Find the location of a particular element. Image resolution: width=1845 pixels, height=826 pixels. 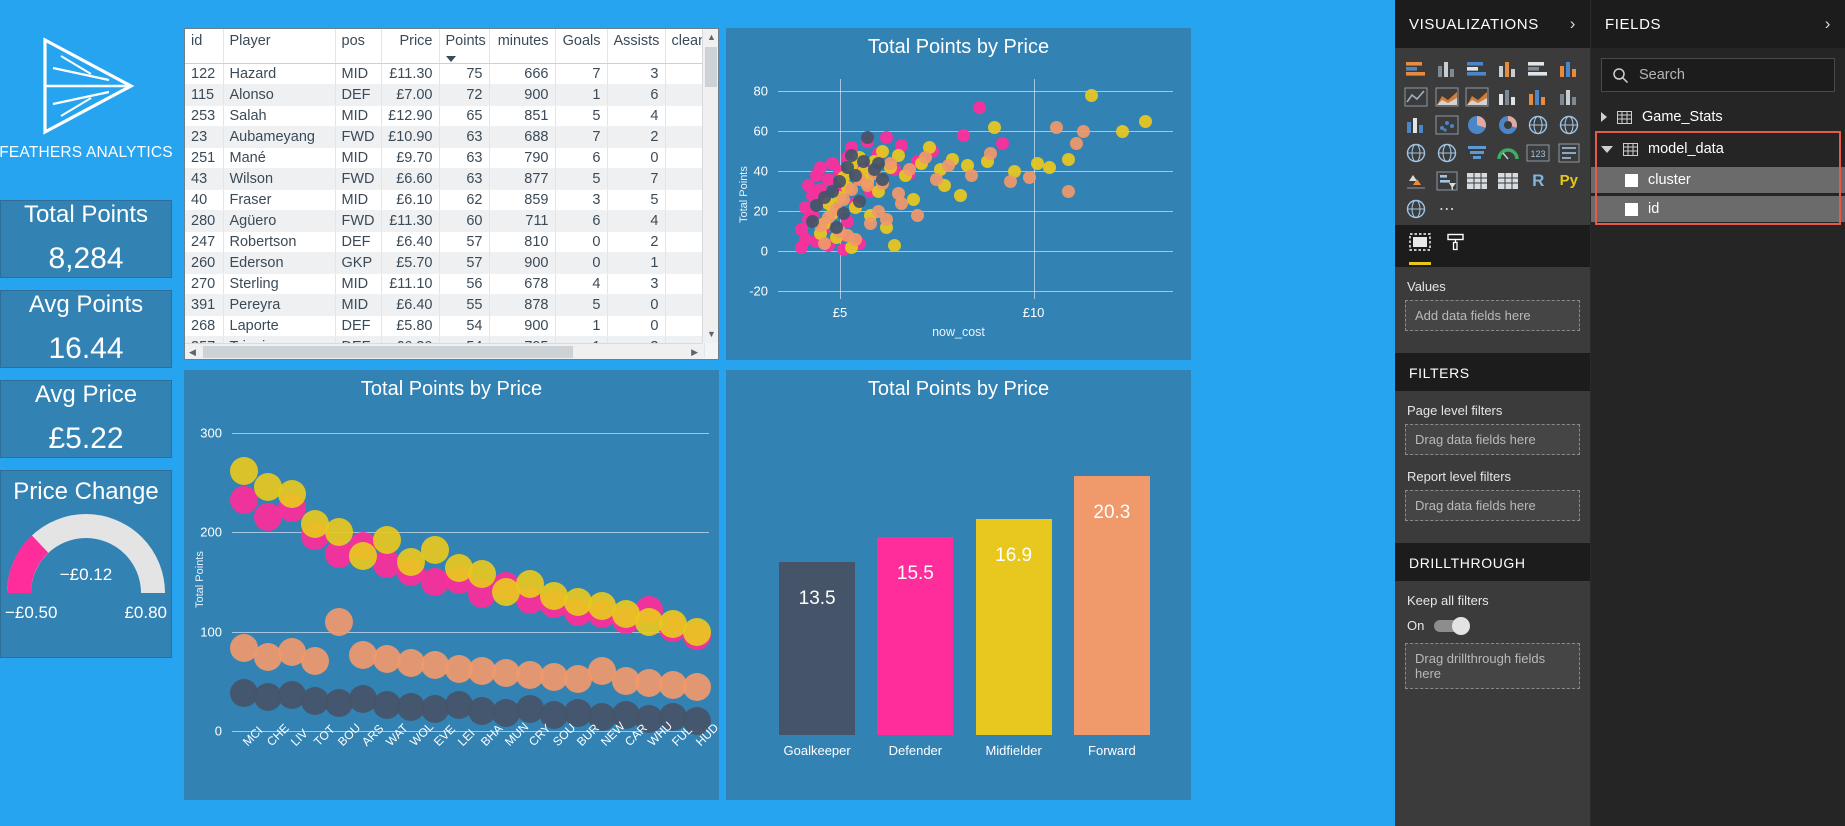

keep-all-filters-toggle is located at coordinates (1452, 625).